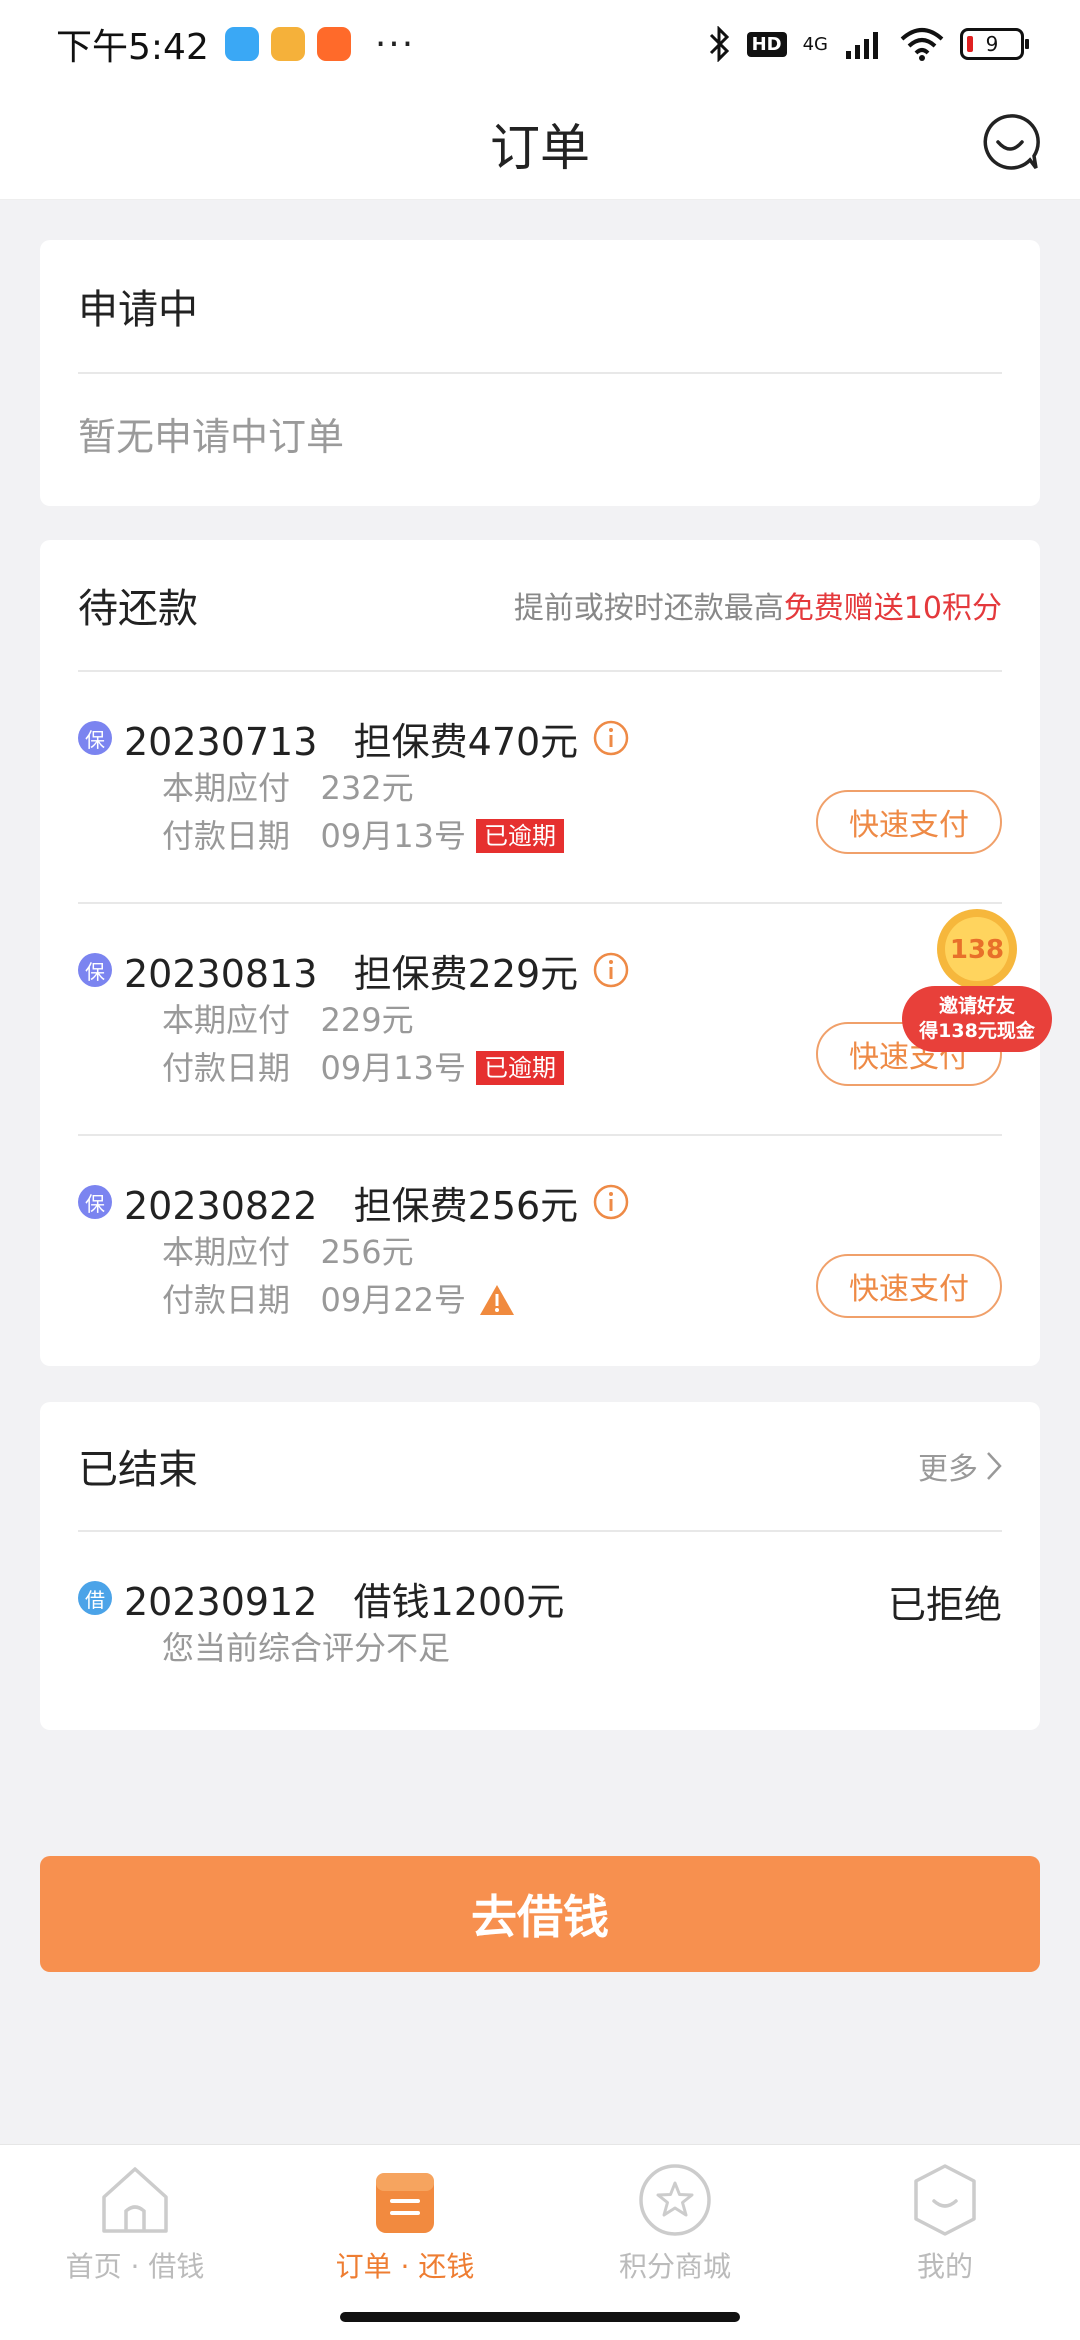 Image resolution: width=1080 pixels, height=2340 pixels. I want to click on tab-label: 积分商城, so click(674, 2266).